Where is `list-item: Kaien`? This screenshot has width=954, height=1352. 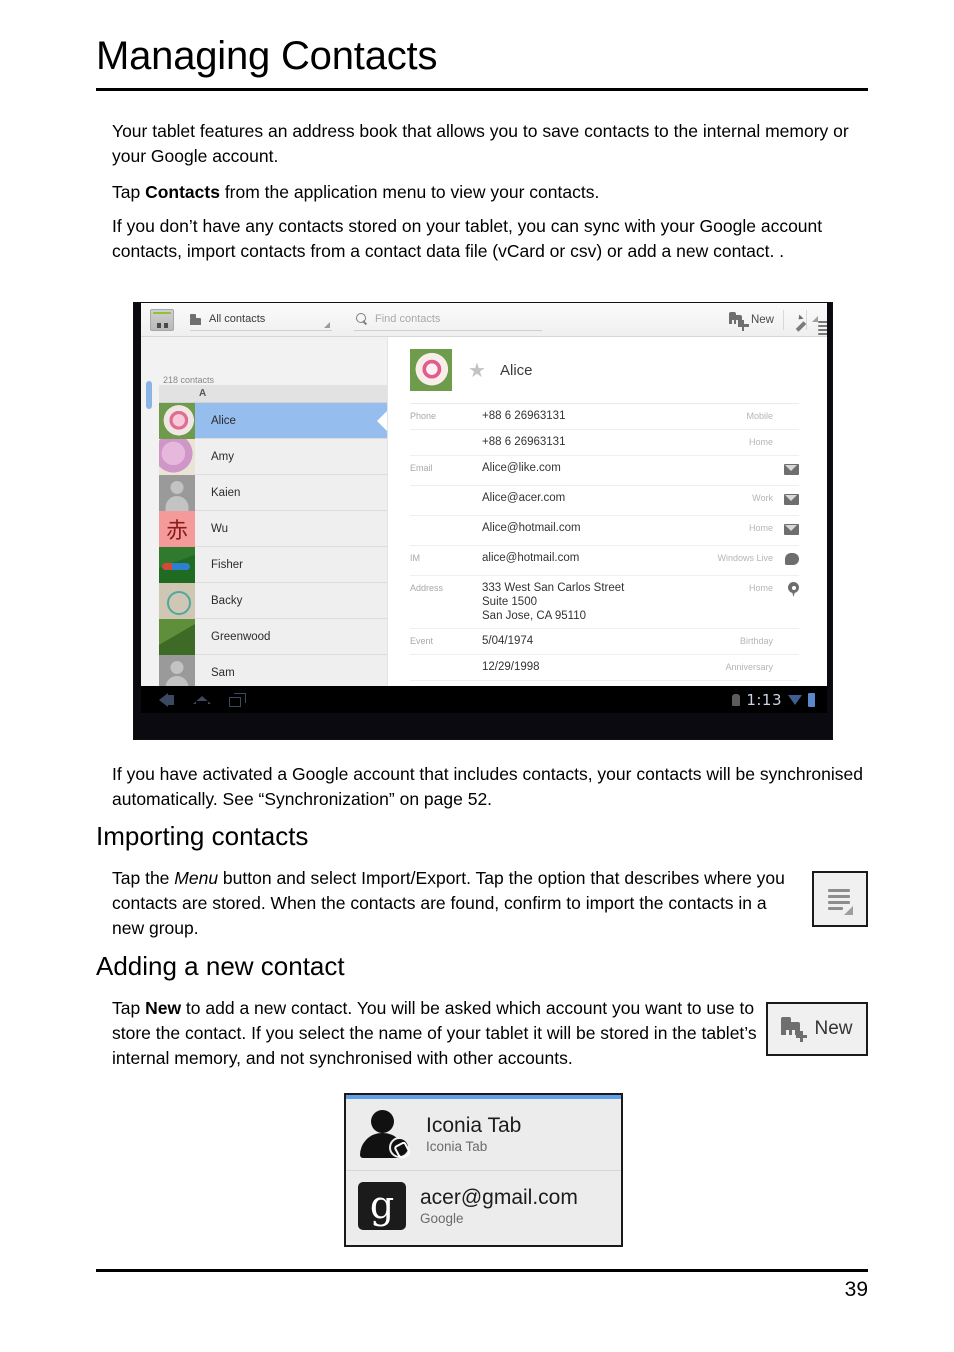 list-item: Kaien is located at coordinates (273, 492).